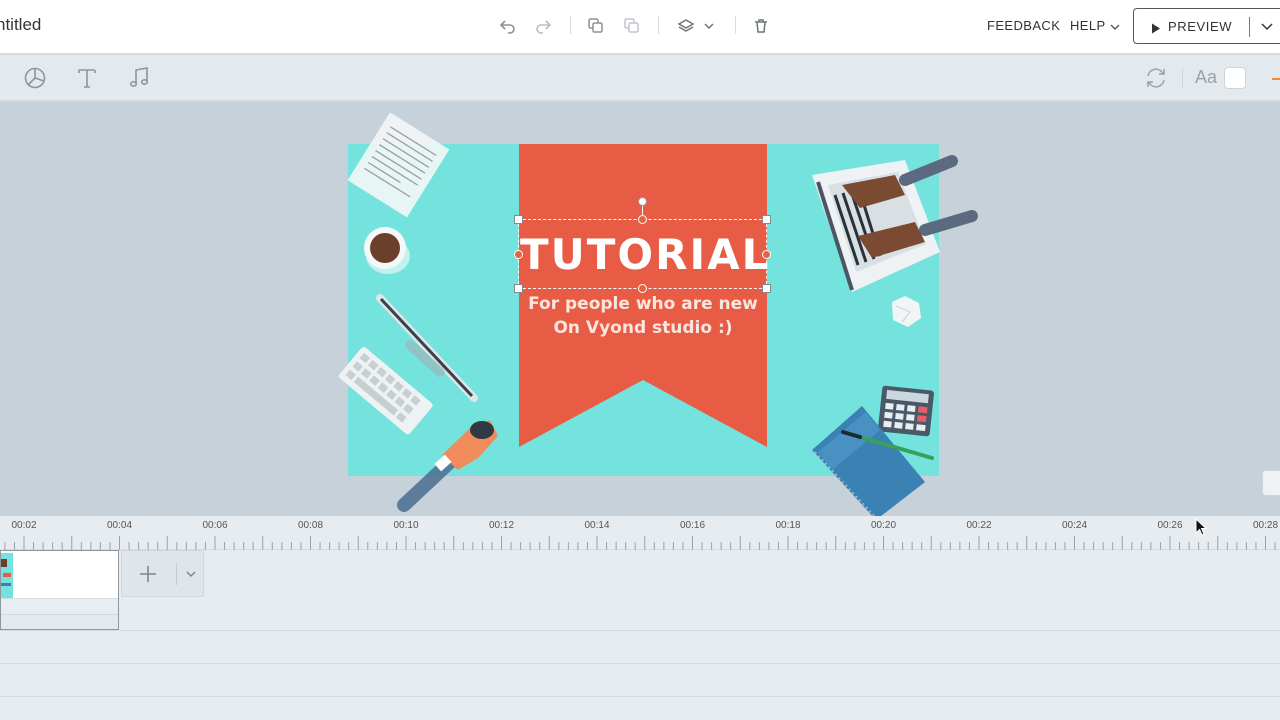  What do you see at coordinates (643, 328) in the screenshot?
I see `subtitle-line-2: On Vyond studio :)` at bounding box center [643, 328].